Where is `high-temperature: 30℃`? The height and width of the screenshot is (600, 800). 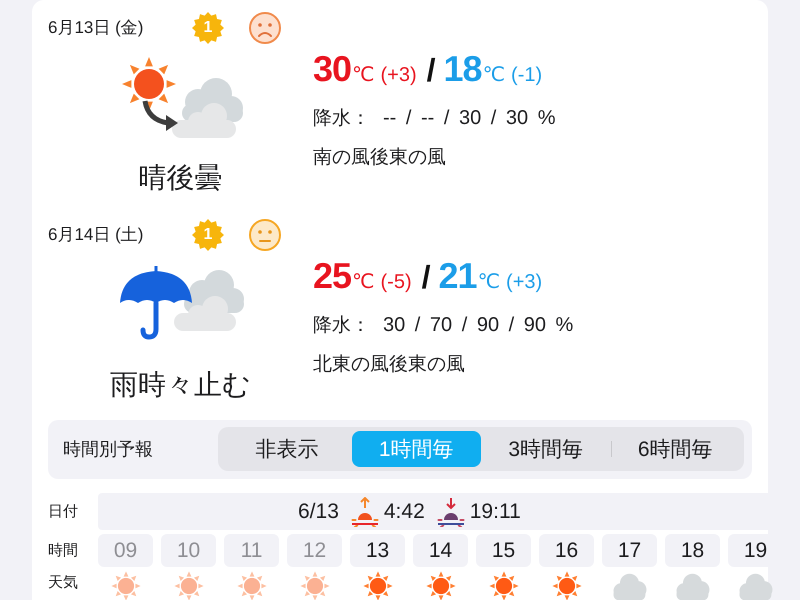
high-temperature: 30℃ is located at coordinates (344, 69).